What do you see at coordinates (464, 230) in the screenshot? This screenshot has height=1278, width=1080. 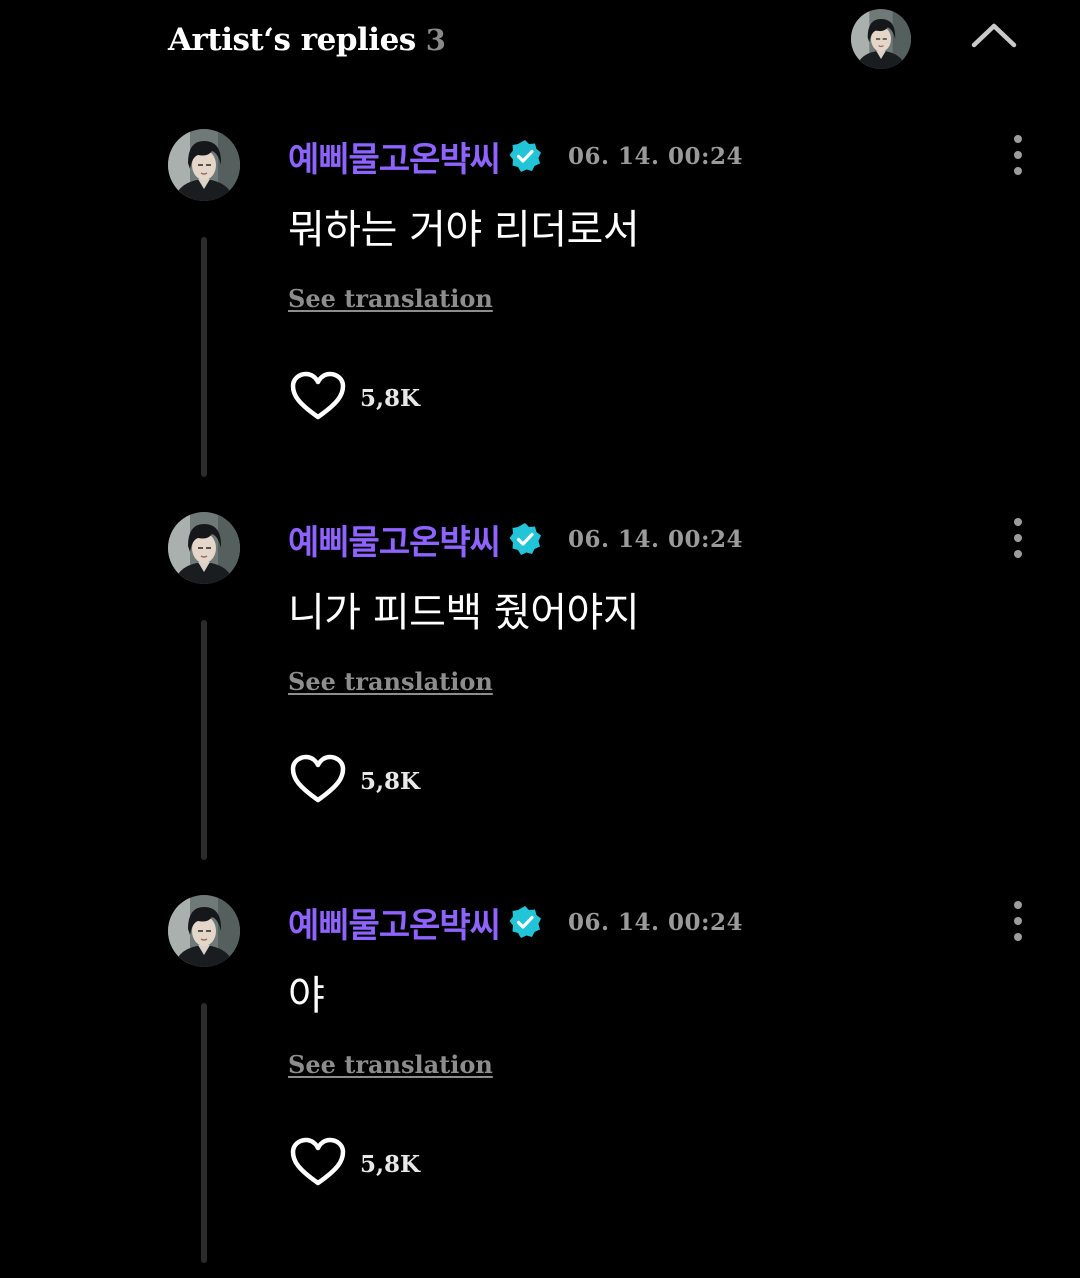 I see `reply-text: 뭐하는 거야 리더로서` at bounding box center [464, 230].